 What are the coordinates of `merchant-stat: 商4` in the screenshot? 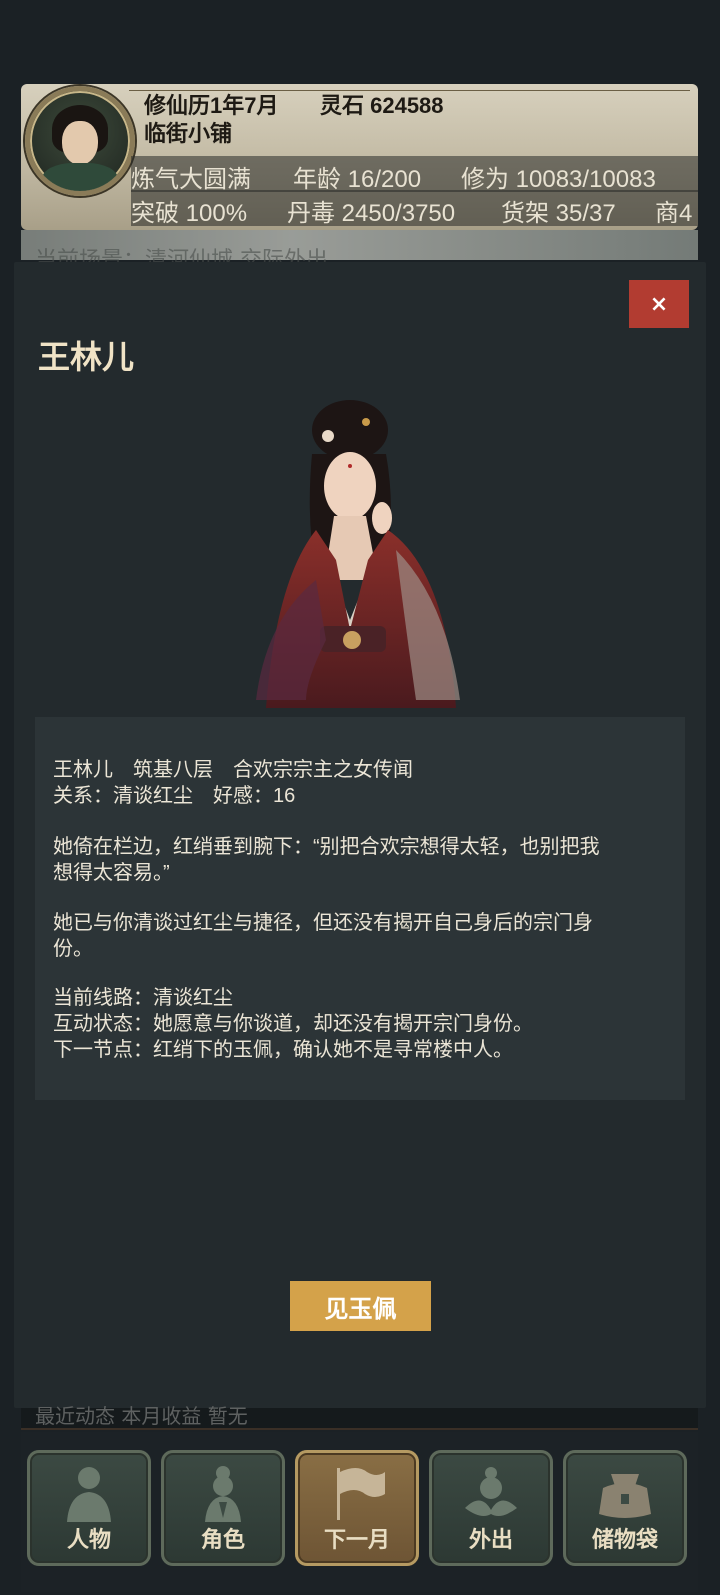 It's located at (674, 213).